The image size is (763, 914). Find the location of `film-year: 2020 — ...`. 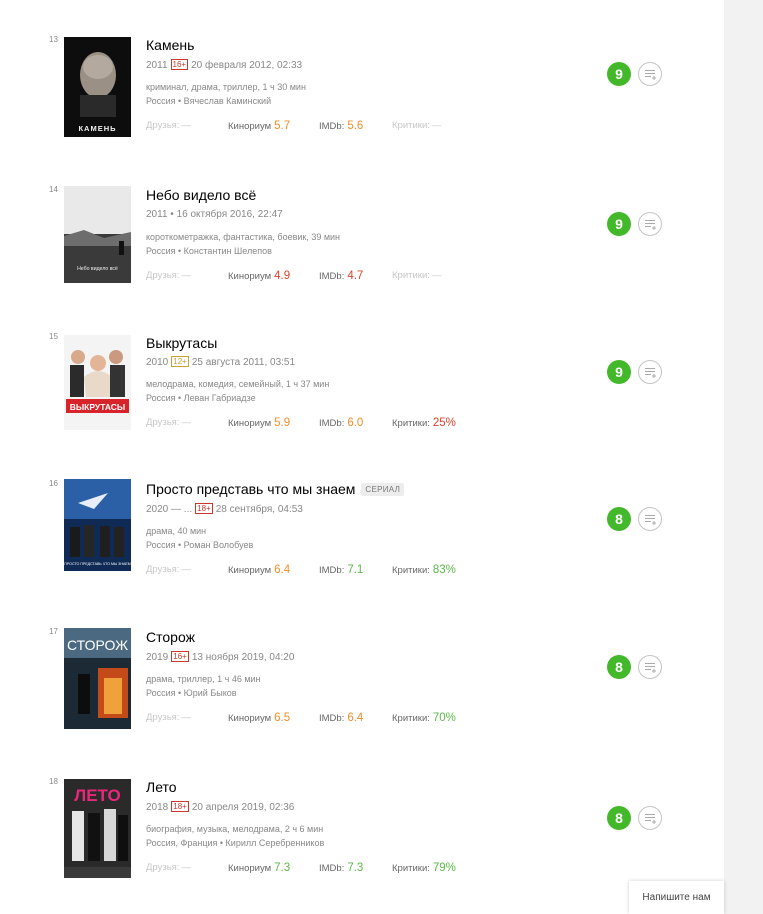

film-year: 2020 — ... is located at coordinates (169, 509).